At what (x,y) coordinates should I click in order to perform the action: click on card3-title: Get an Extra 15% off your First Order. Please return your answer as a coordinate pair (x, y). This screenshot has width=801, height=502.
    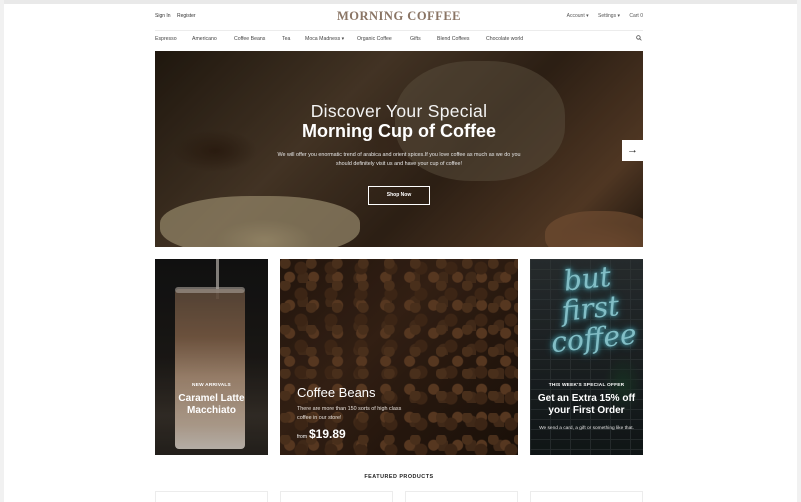
    Looking at the image, I should click on (586, 404).